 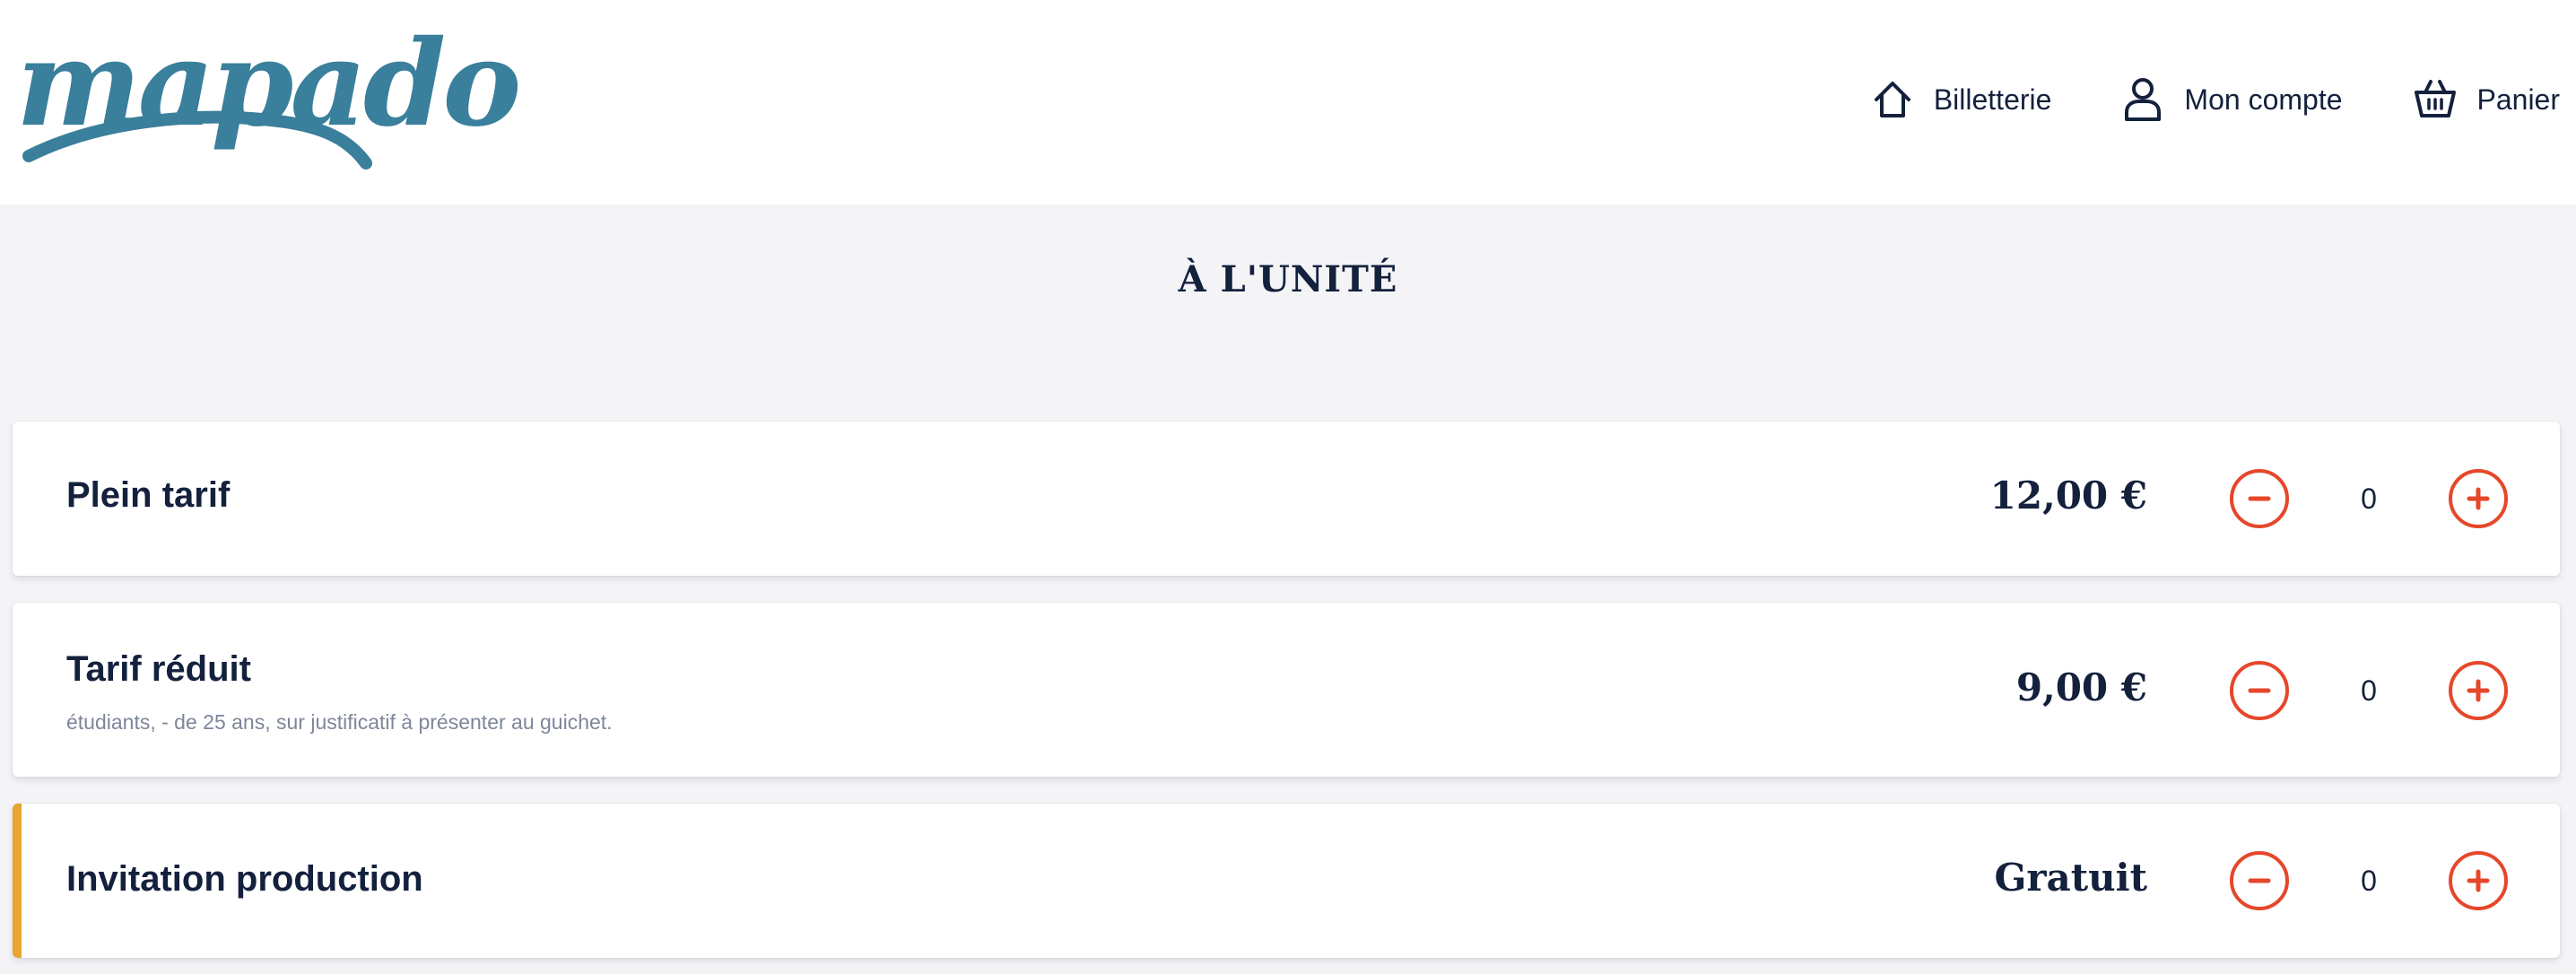 I want to click on main-nav: Billetterie Mon compte Panier, so click(x=2215, y=99).